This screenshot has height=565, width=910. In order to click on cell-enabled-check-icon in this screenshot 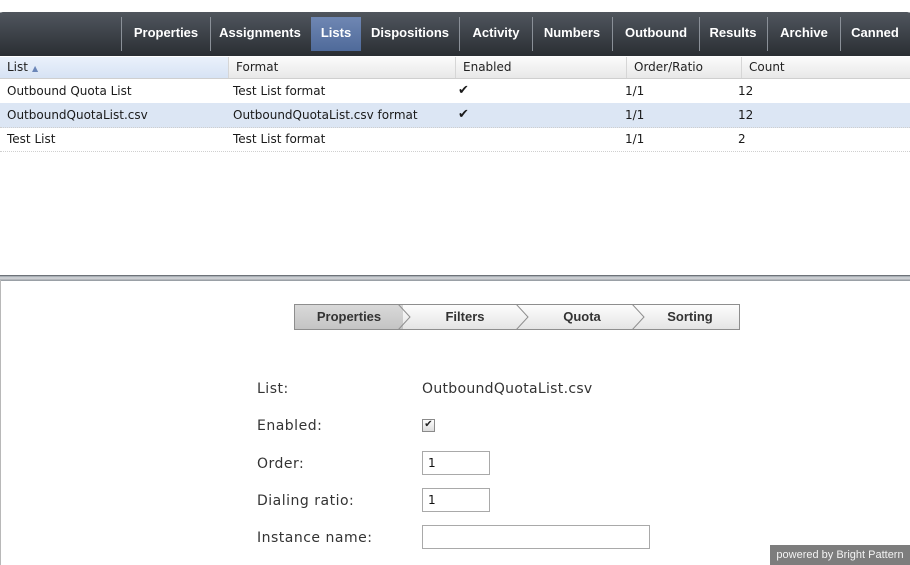, I will do `click(454, 139)`.